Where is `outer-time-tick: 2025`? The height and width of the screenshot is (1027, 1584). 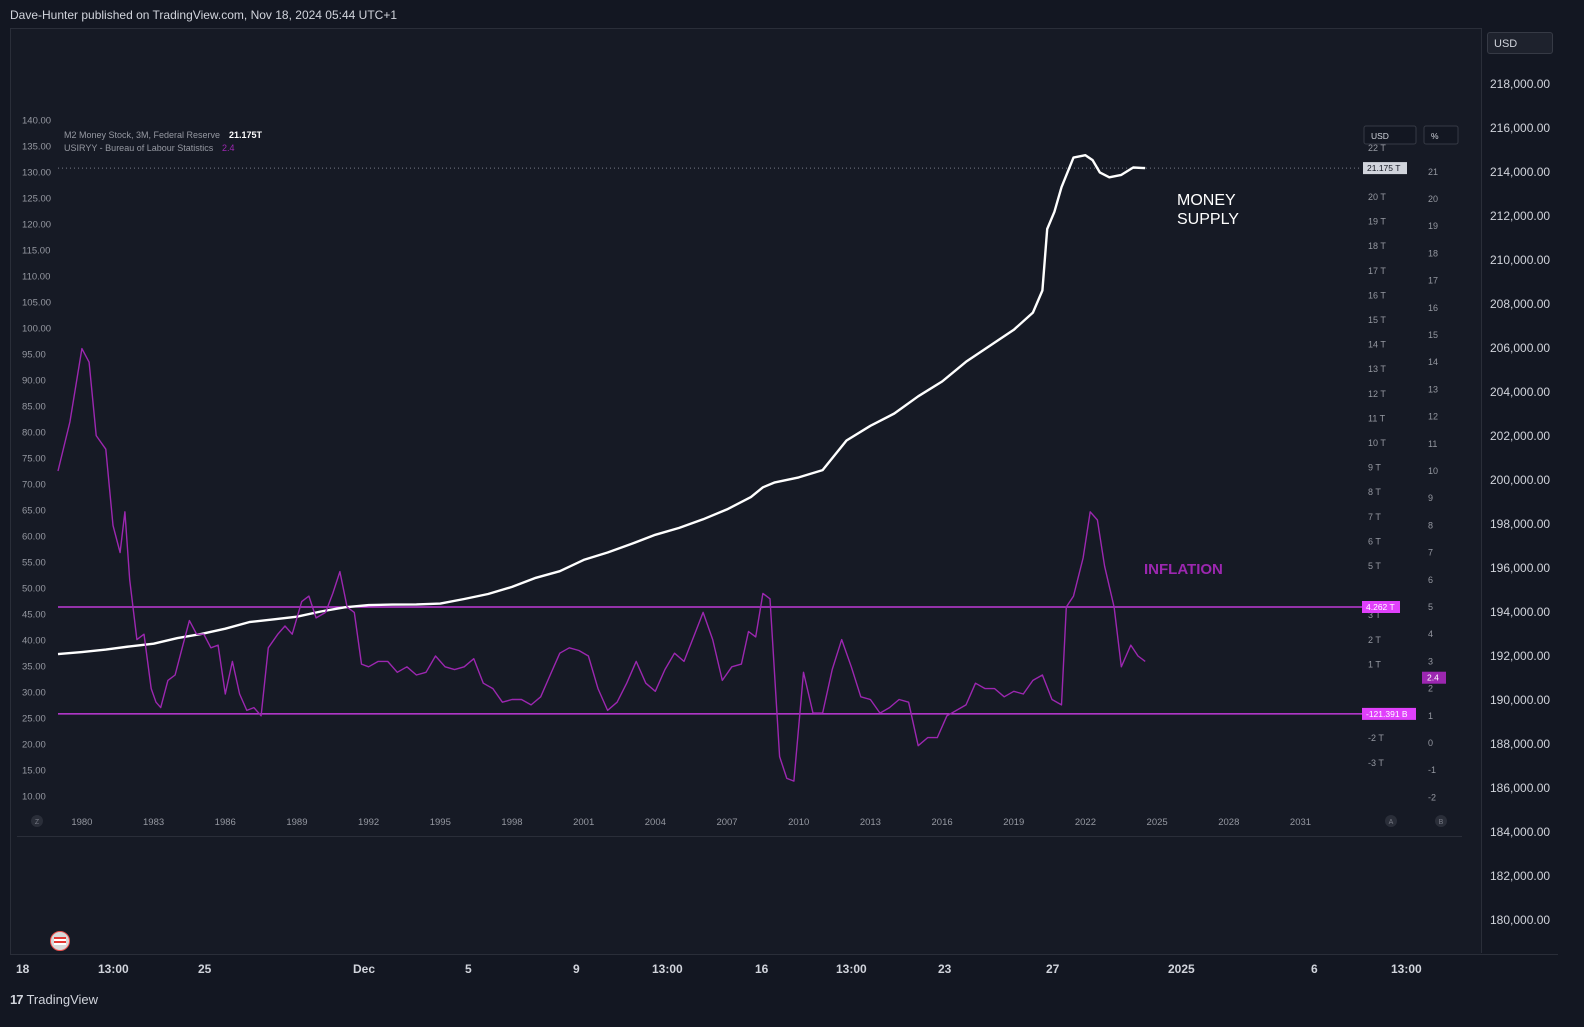
outer-time-tick: 2025 is located at coordinates (1181, 969).